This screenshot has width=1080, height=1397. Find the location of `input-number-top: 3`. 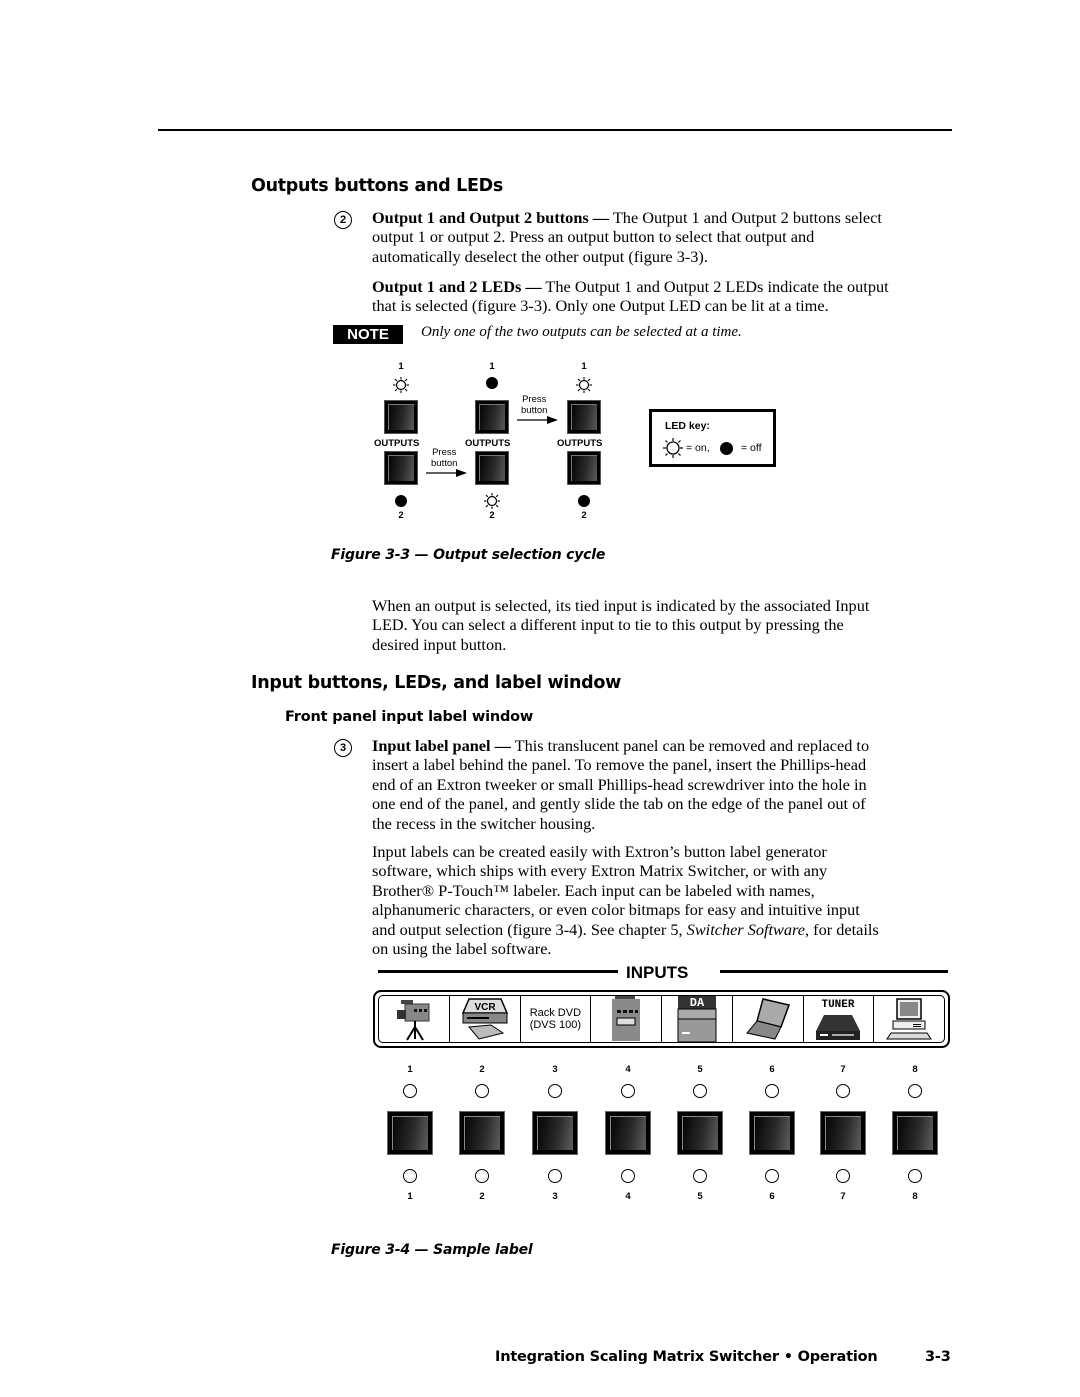

input-number-top: 3 is located at coordinates (555, 1069).